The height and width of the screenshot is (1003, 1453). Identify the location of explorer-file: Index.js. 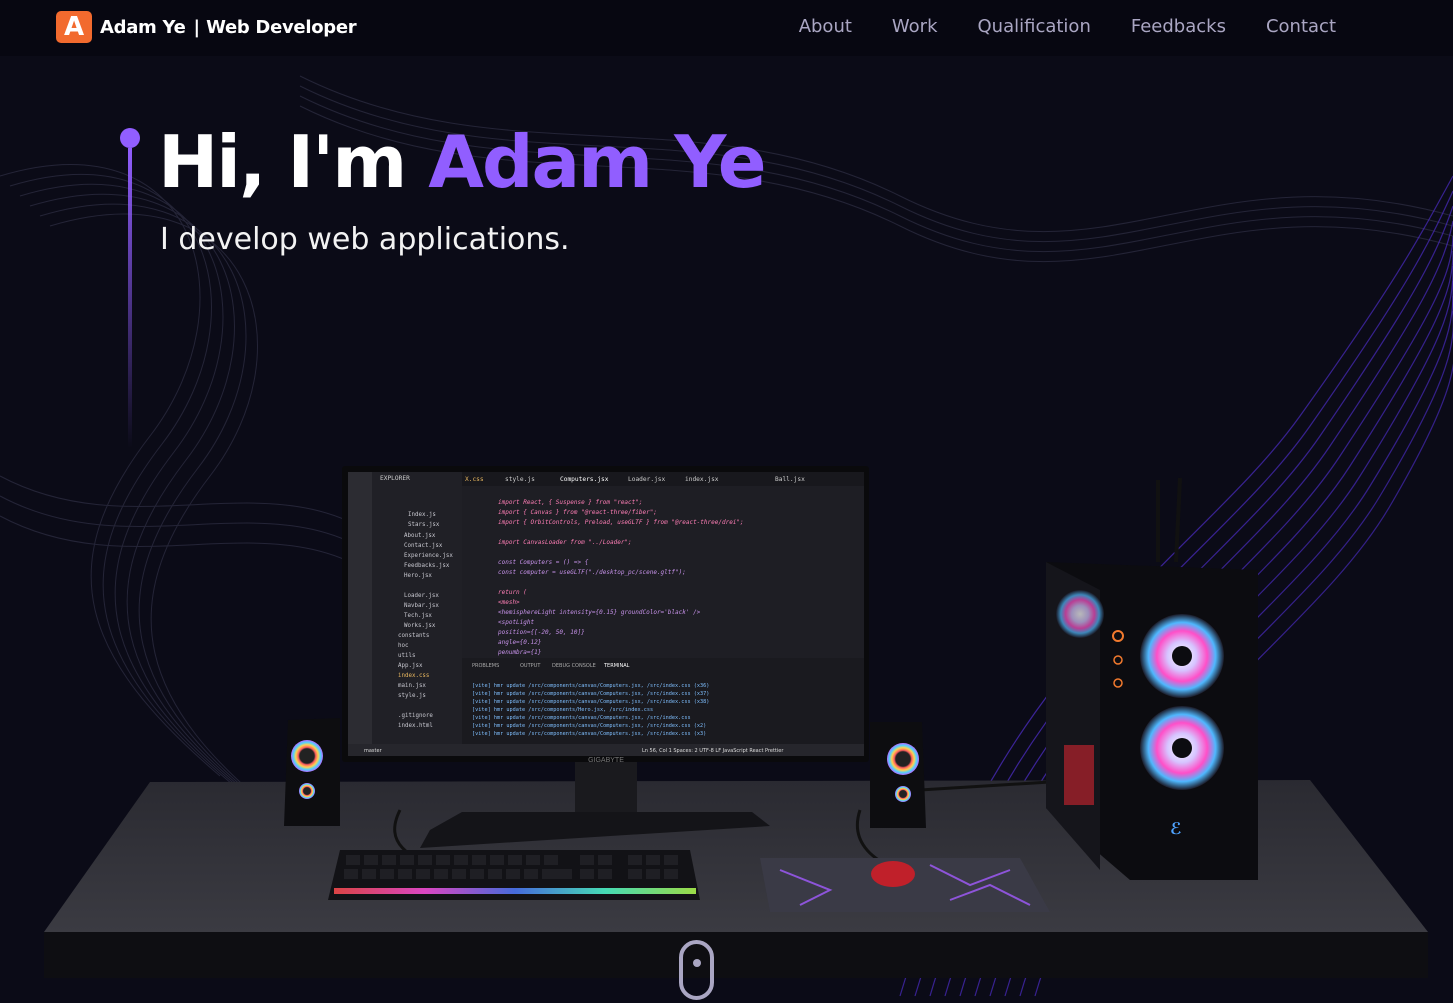
(422, 515).